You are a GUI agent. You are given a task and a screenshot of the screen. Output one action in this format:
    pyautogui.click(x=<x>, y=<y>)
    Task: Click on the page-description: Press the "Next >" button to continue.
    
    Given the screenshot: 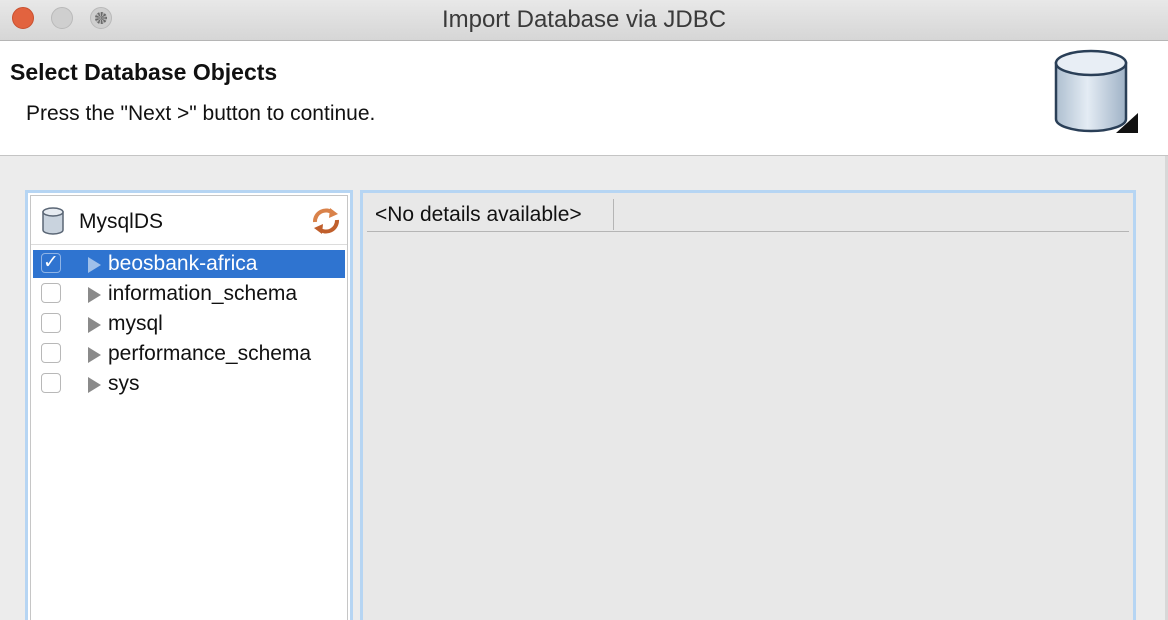 What is the action you would take?
    pyautogui.click(x=201, y=113)
    